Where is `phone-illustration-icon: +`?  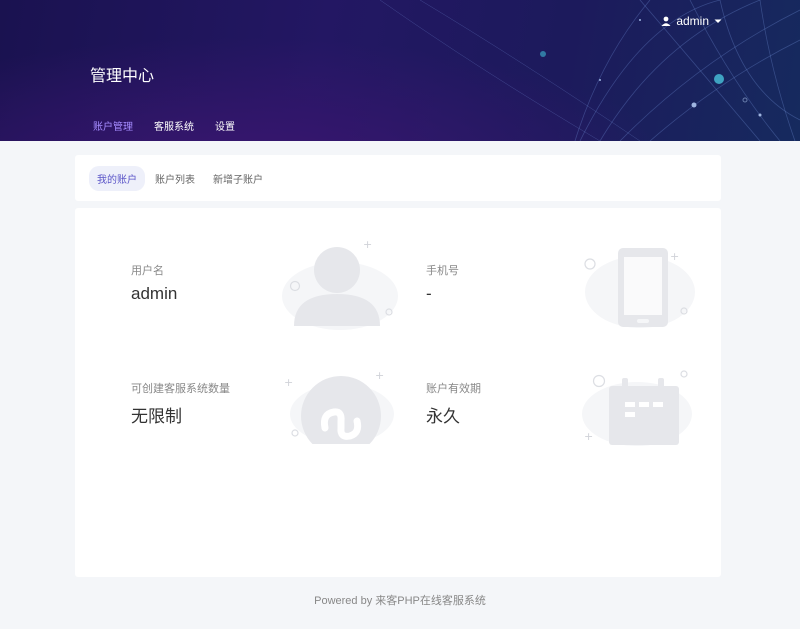
phone-illustration-icon: + is located at coordinates (639, 288).